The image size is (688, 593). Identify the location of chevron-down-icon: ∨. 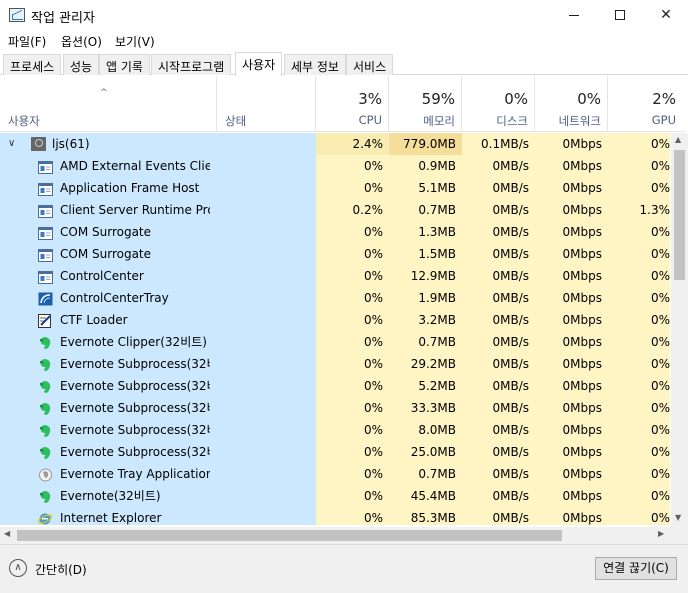
(11, 144).